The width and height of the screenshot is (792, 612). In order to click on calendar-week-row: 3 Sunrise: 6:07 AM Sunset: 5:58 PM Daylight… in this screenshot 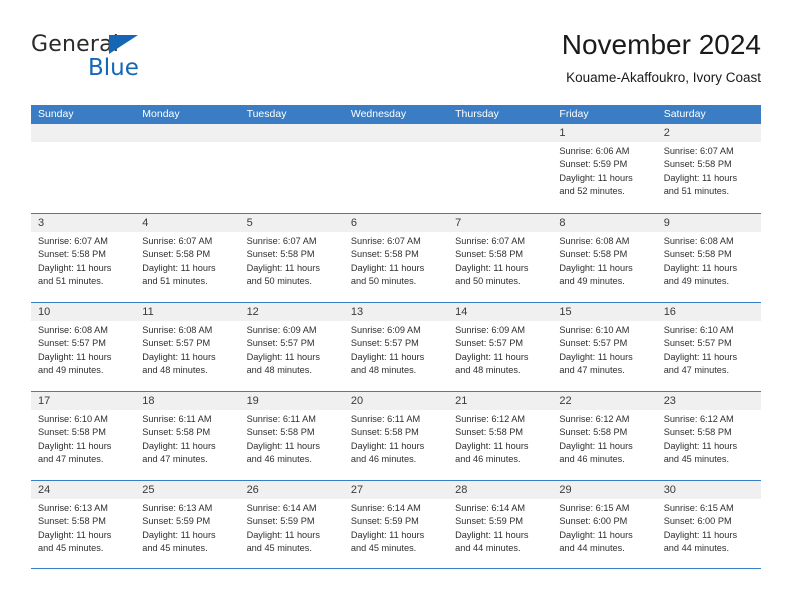, I will do `click(396, 257)`.